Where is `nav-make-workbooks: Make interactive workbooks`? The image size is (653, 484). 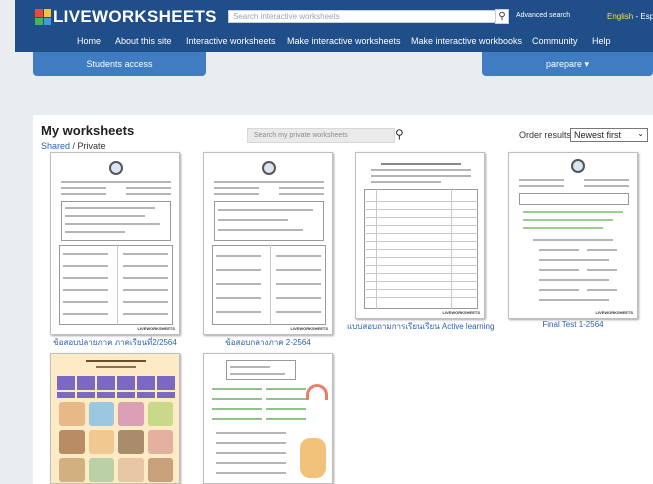
nav-make-workbooks: Make interactive workbooks is located at coordinates (466, 41).